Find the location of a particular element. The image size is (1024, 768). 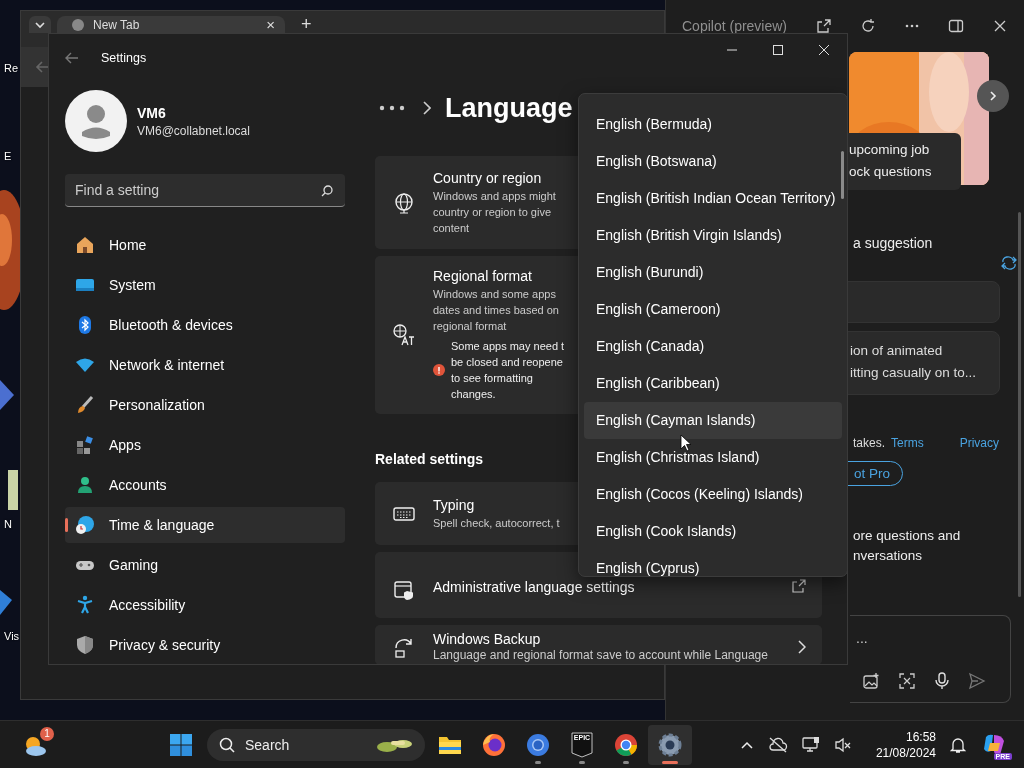

page-title: Language is located at coordinates (509, 108).